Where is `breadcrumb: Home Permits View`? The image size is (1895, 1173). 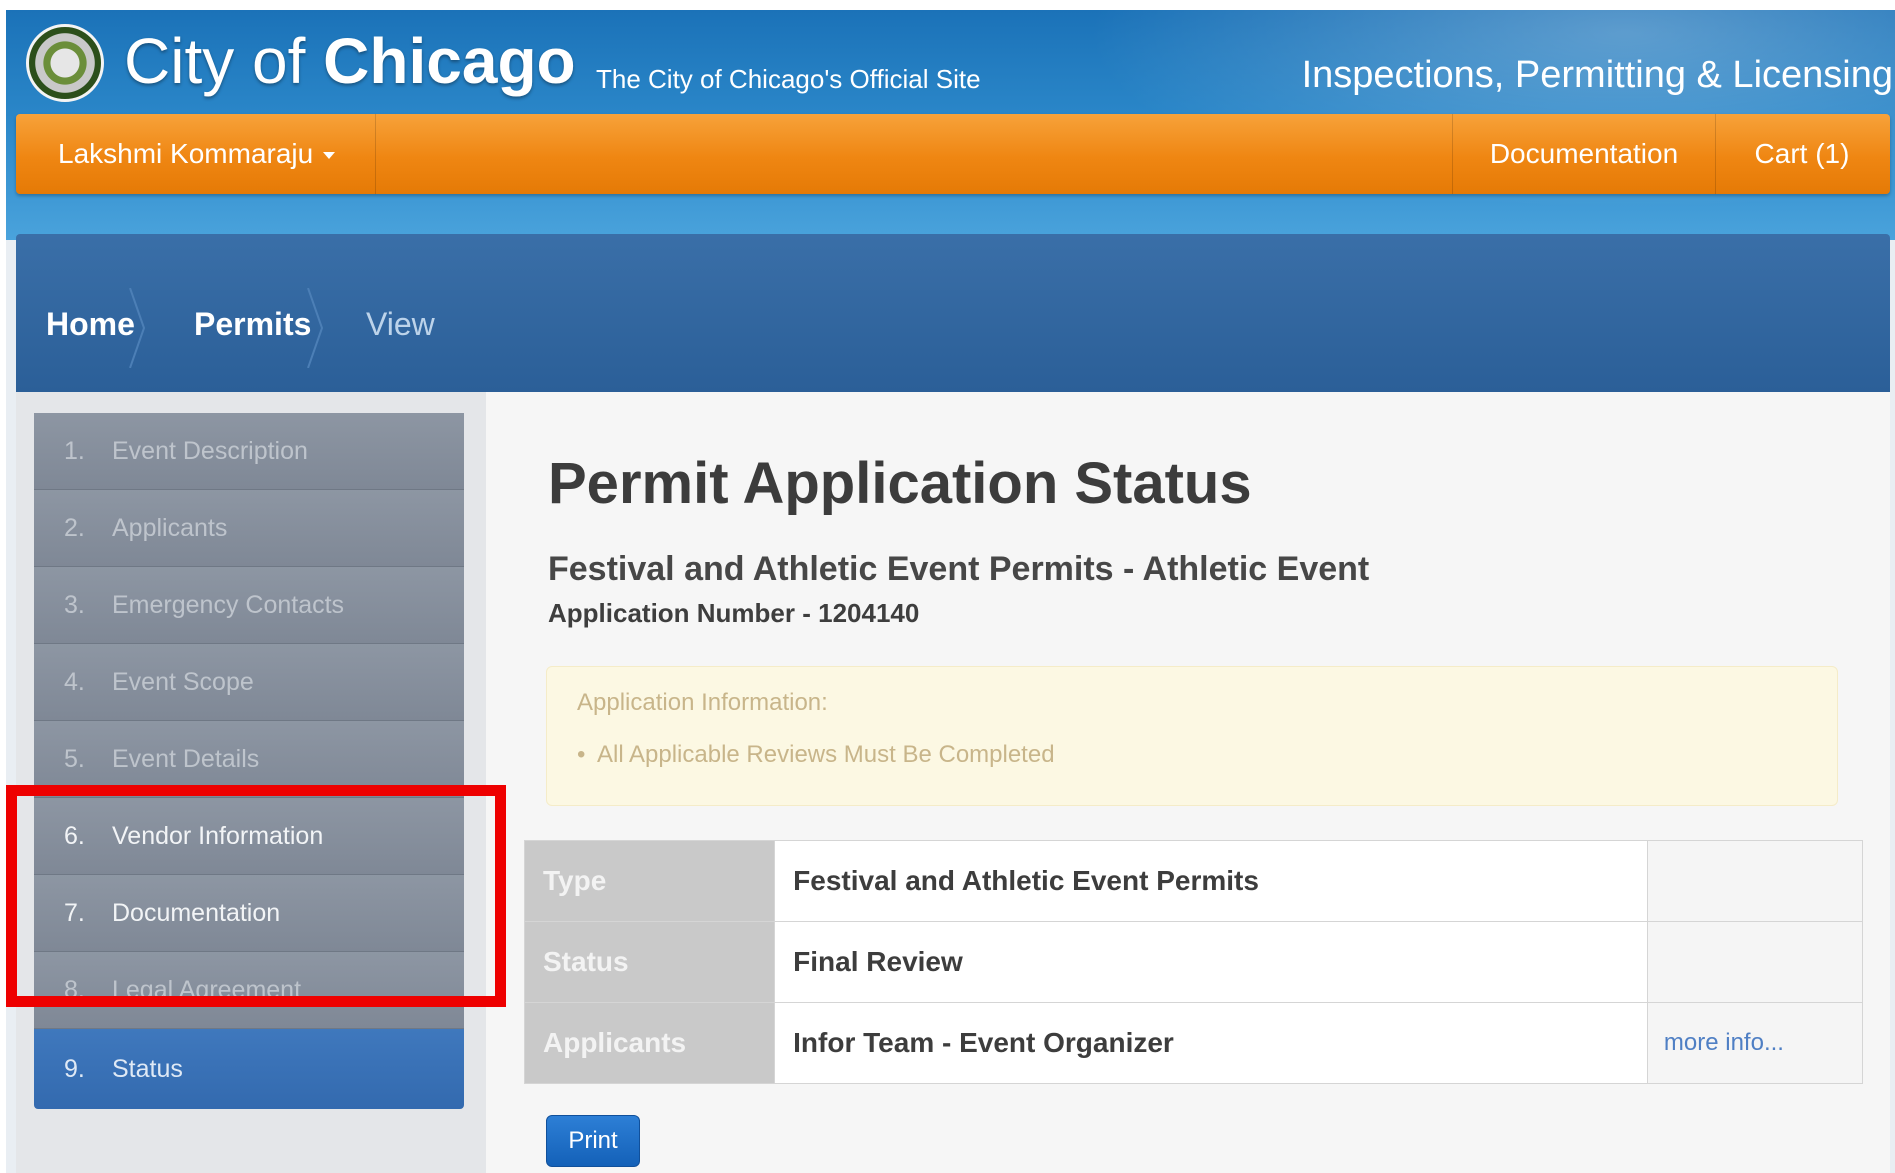
breadcrumb: Home Permits View is located at coordinates (953, 313).